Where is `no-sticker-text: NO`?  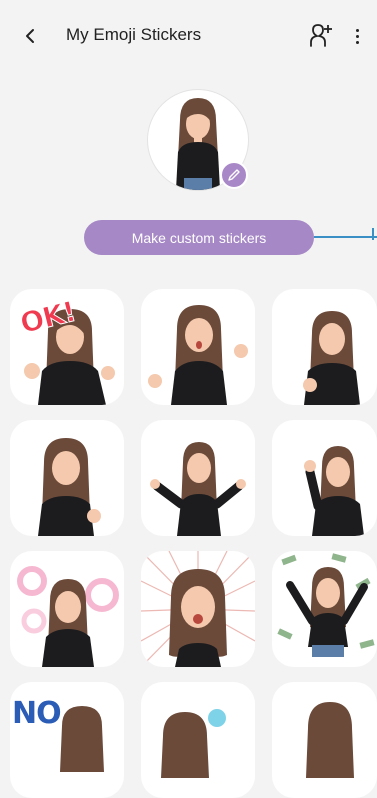 no-sticker-text: NO is located at coordinates (37, 713).